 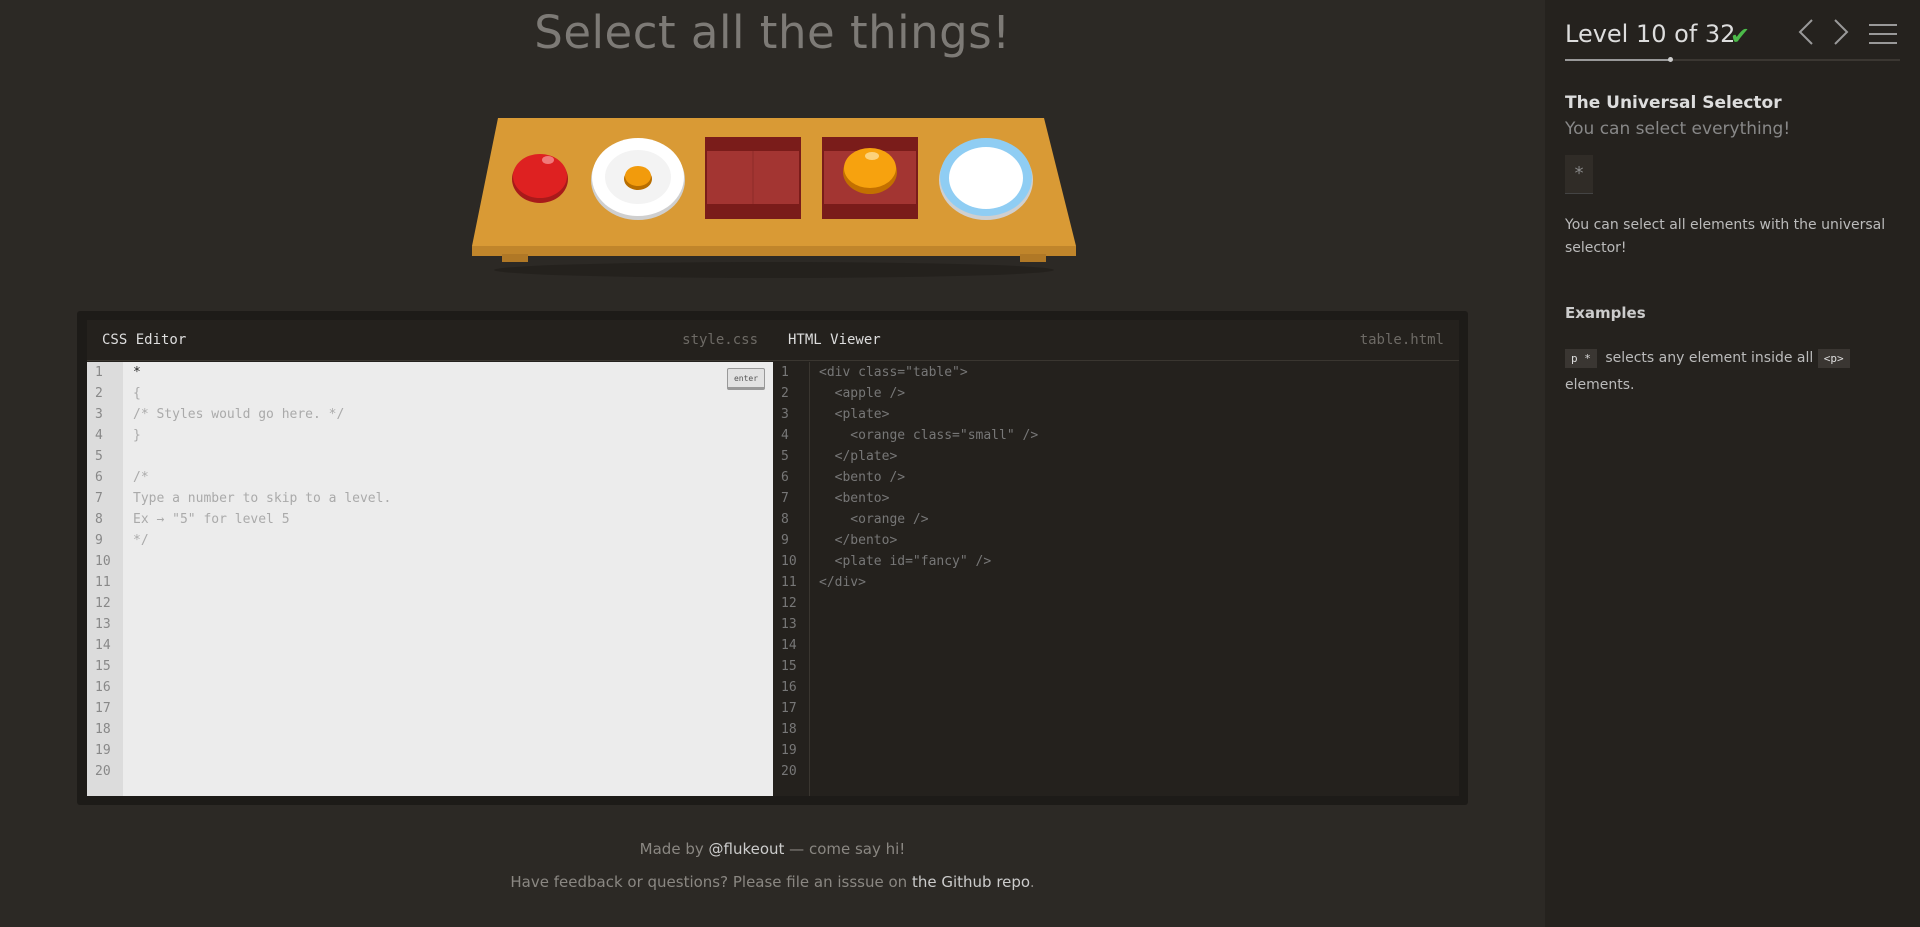 What do you see at coordinates (746, 379) in the screenshot?
I see `enter-button: enter` at bounding box center [746, 379].